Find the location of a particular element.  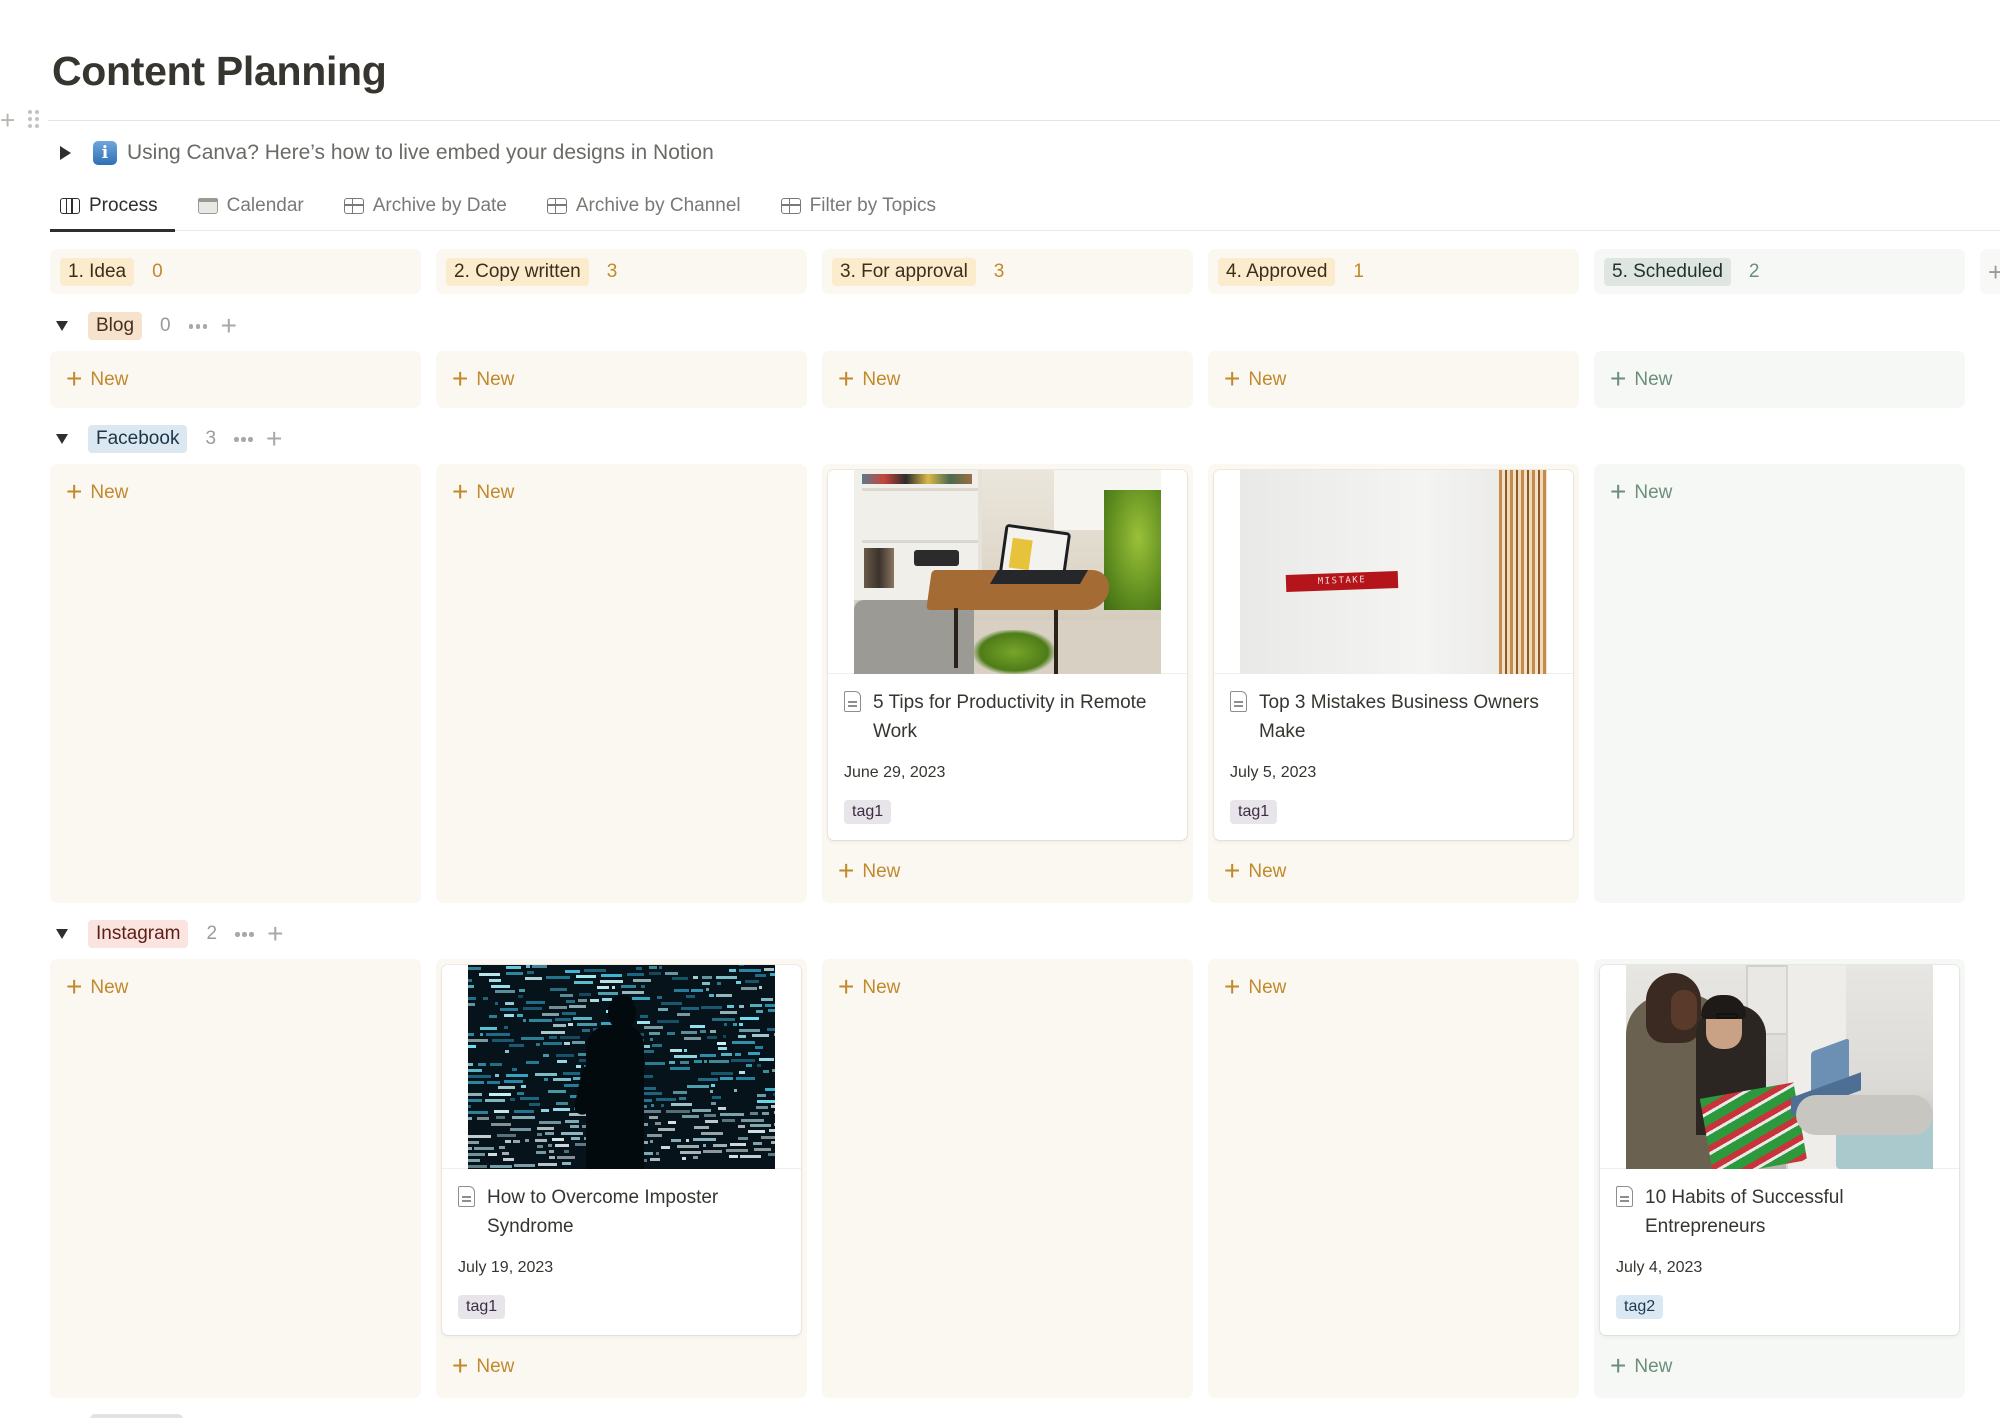

column-header: 2. Copy written 3 is located at coordinates (621, 271).